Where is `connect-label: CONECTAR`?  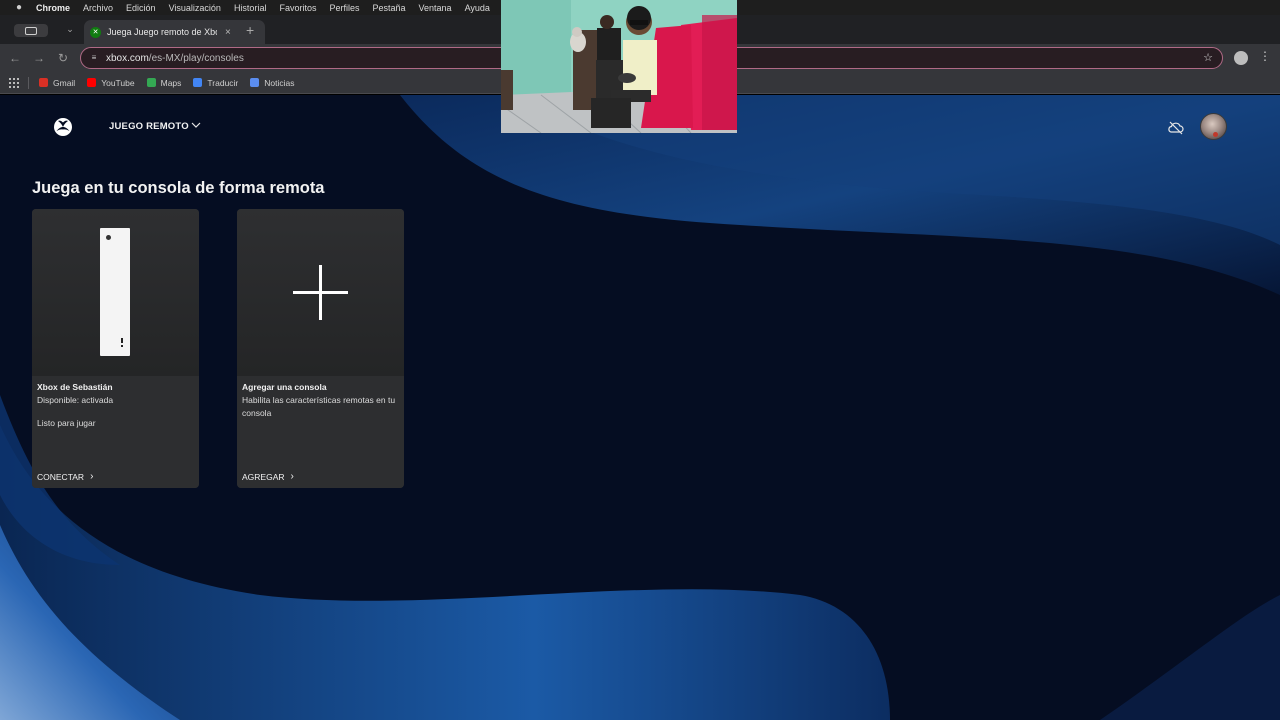
connect-label: CONECTAR is located at coordinates (61, 476).